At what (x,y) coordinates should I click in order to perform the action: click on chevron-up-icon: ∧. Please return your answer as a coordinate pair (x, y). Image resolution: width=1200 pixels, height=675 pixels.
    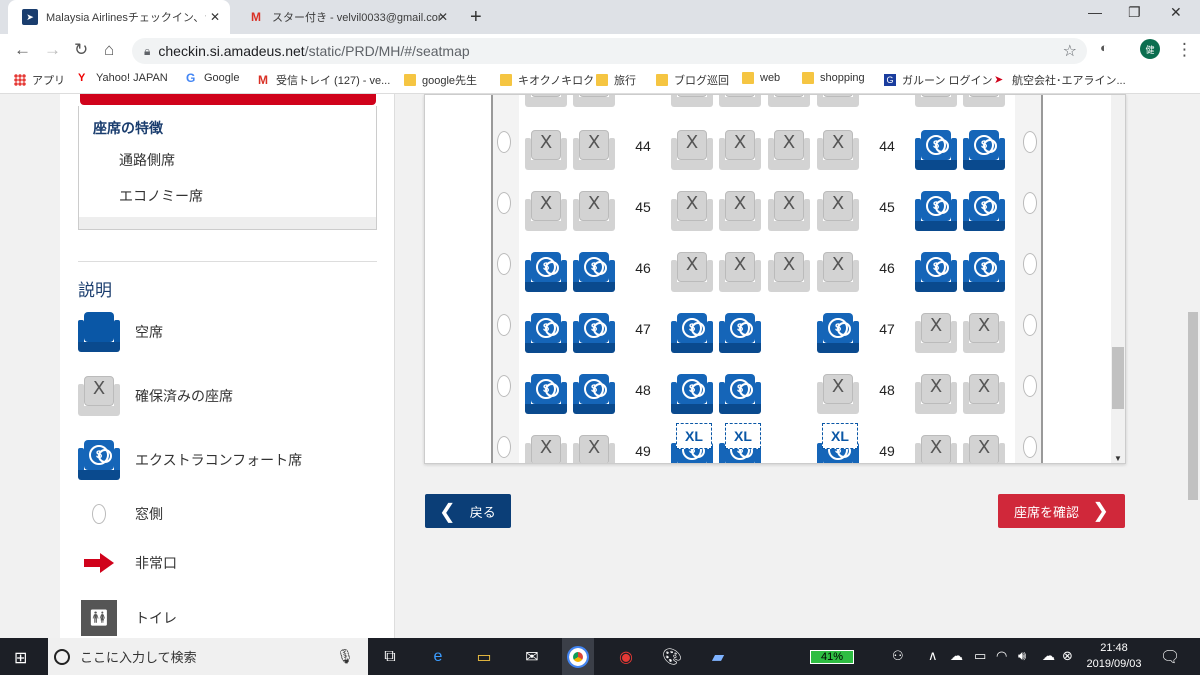
    Looking at the image, I should click on (933, 656).